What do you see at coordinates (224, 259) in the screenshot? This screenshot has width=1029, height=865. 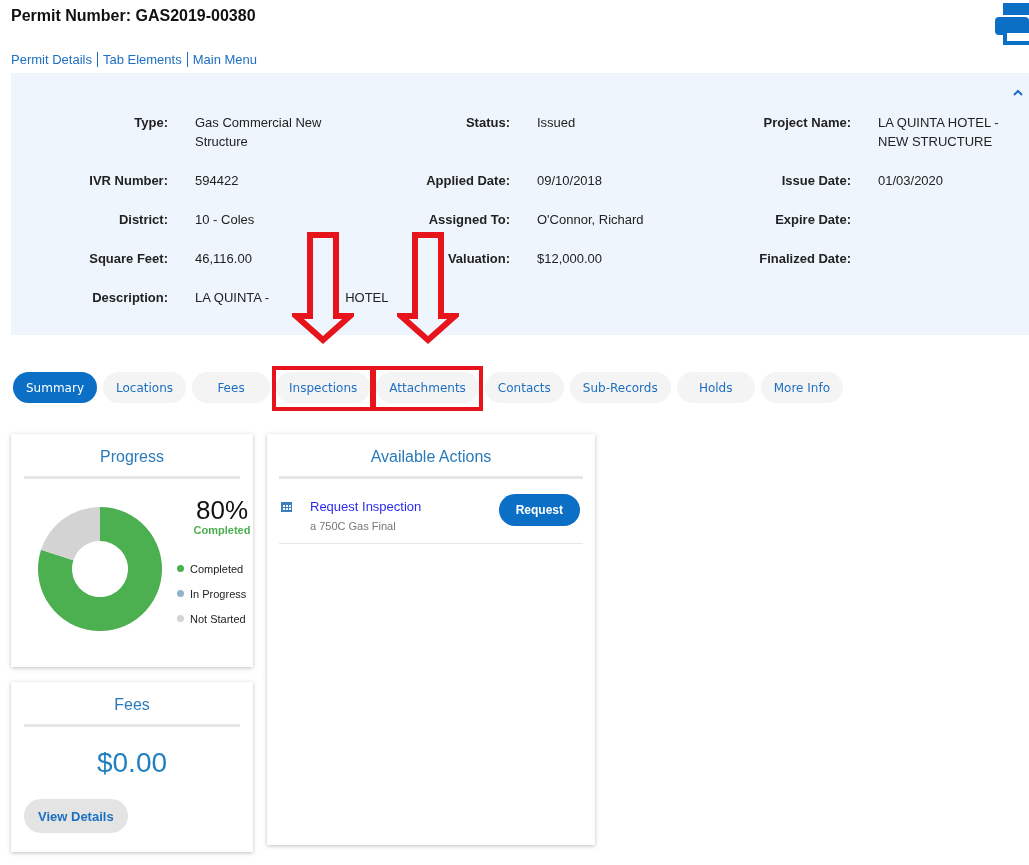 I see `field-value: 46,116.00` at bounding box center [224, 259].